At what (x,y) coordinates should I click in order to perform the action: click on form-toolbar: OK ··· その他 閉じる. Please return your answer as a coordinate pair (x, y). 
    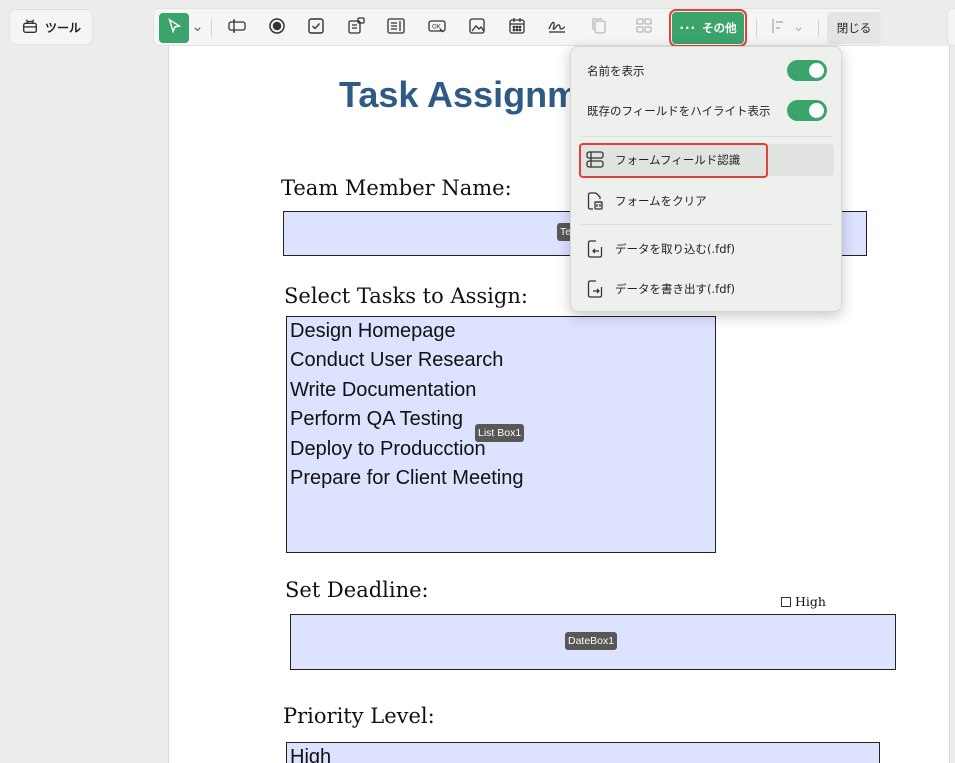
    Looking at the image, I should click on (518, 27).